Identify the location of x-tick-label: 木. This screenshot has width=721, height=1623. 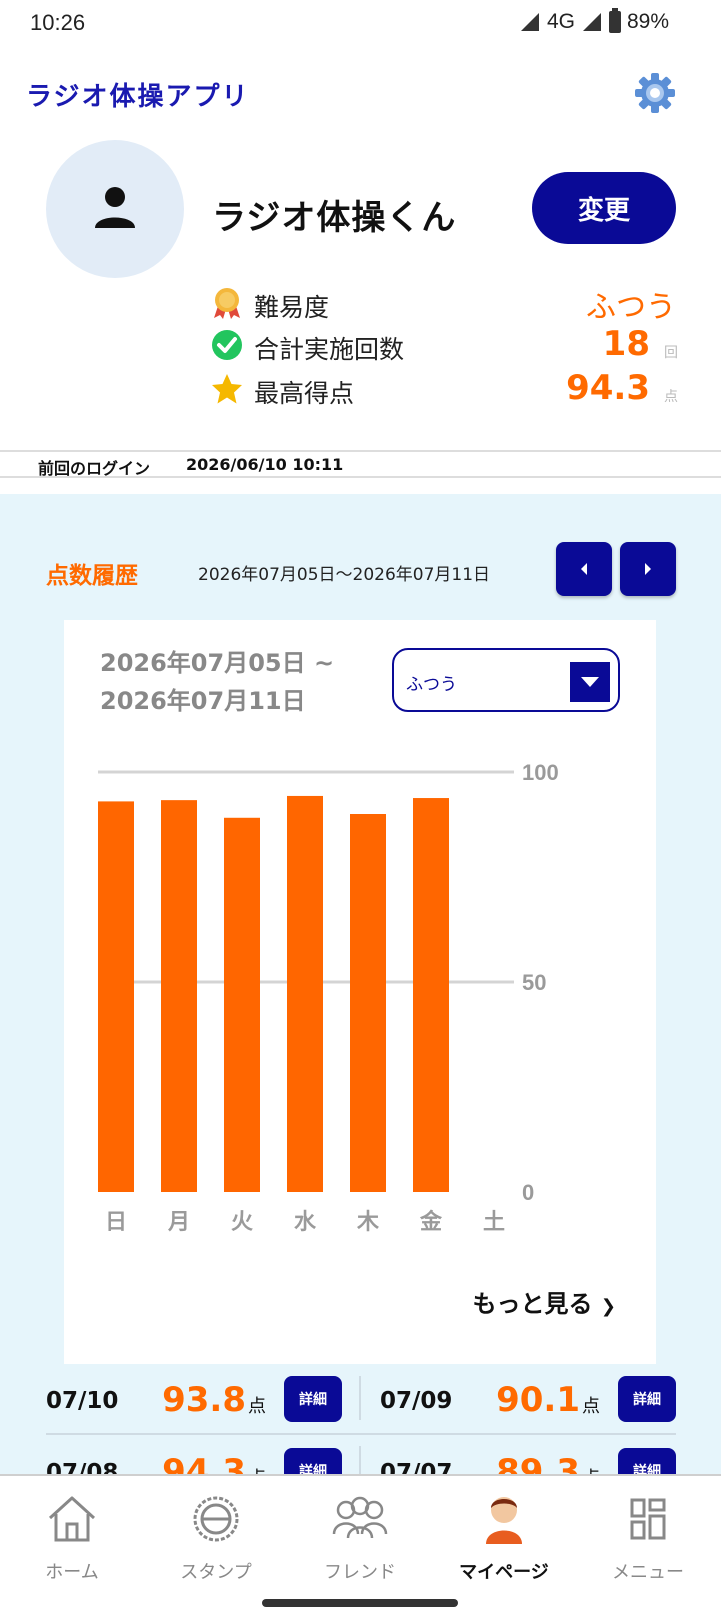
(368, 1222).